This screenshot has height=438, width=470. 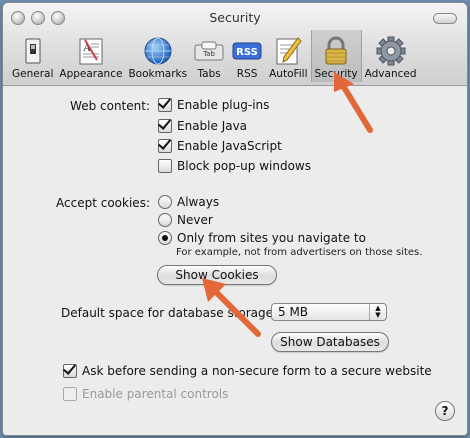 I want to click on appearance-icon: A, so click(x=91, y=51).